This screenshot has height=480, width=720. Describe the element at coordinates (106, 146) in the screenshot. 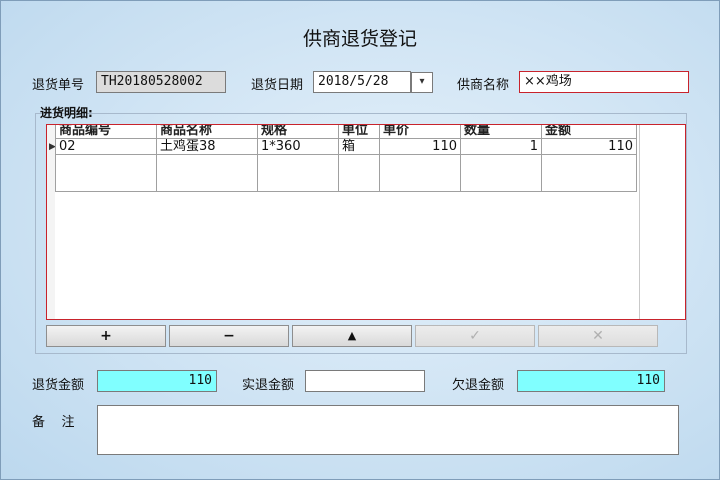

I see `cell-code: 02` at that location.